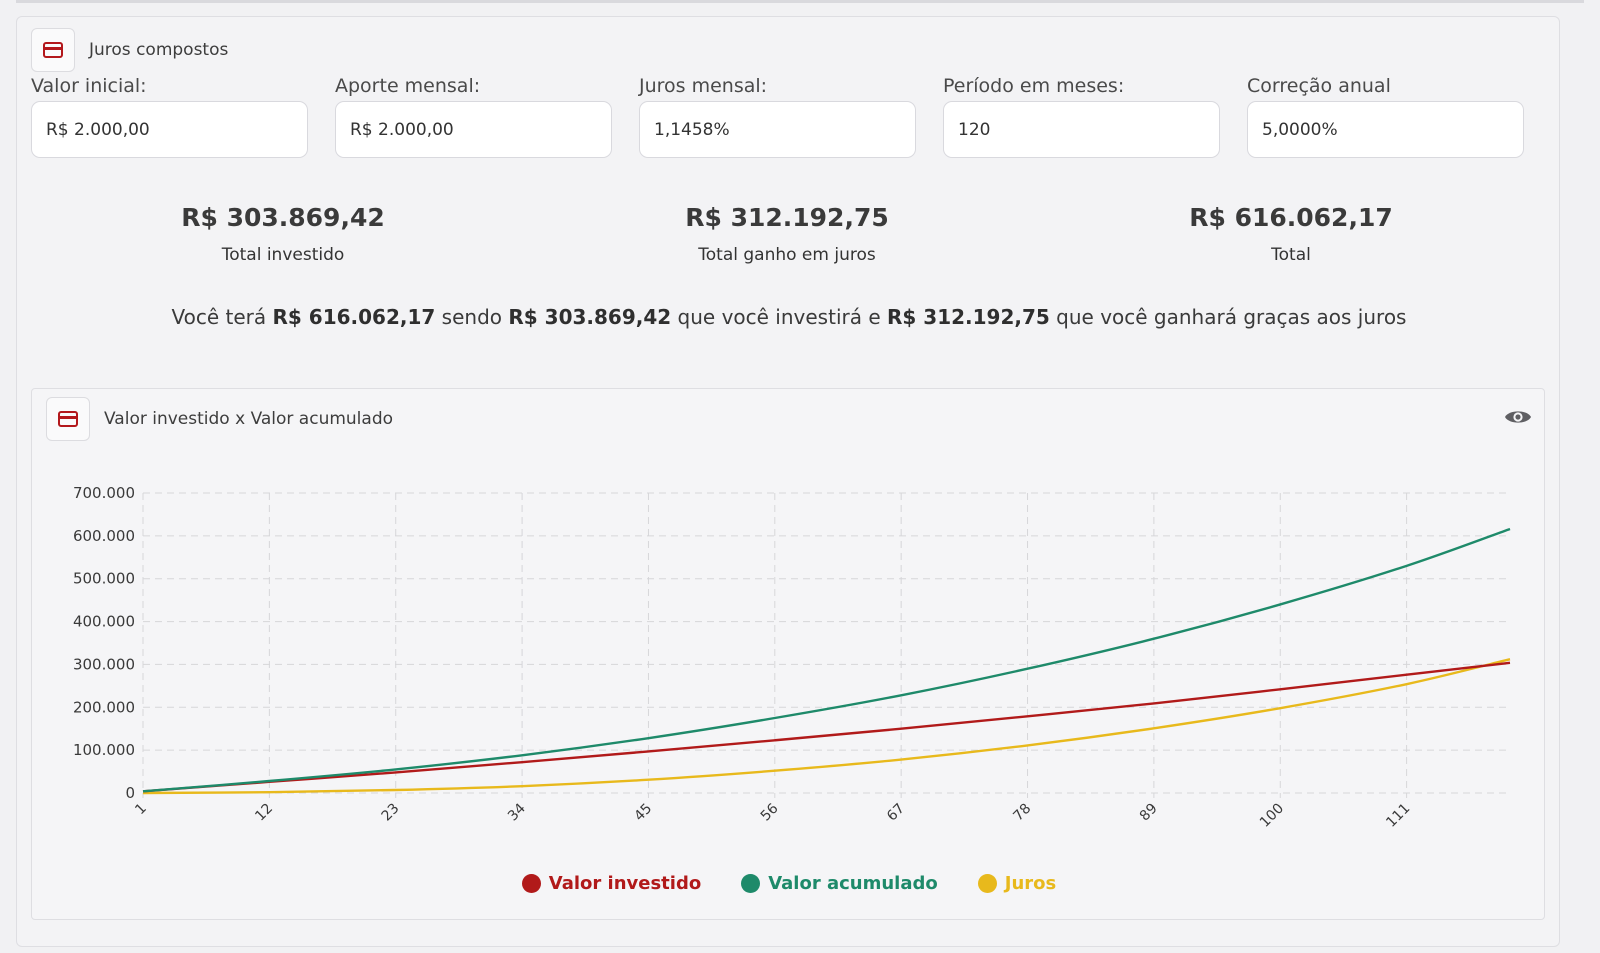  What do you see at coordinates (1228, 317) in the screenshot?
I see `summary-text: que você ganhará graças aos juros` at bounding box center [1228, 317].